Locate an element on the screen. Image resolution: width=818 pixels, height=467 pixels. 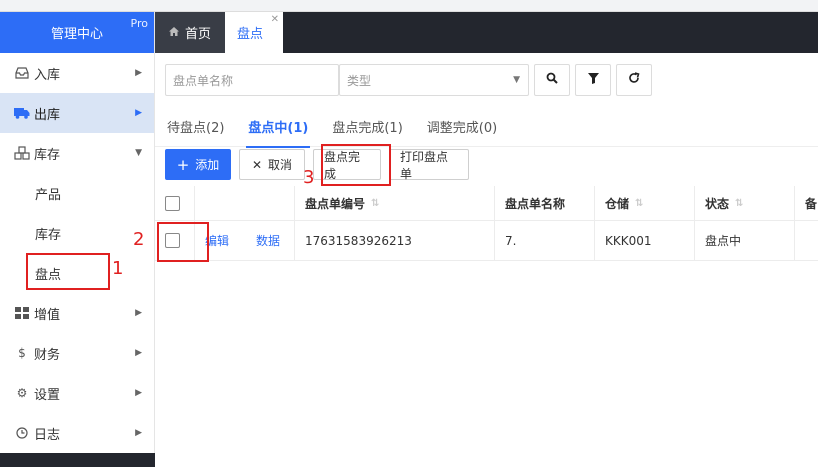
sidebar-footer-bar is located at coordinates (77, 460).